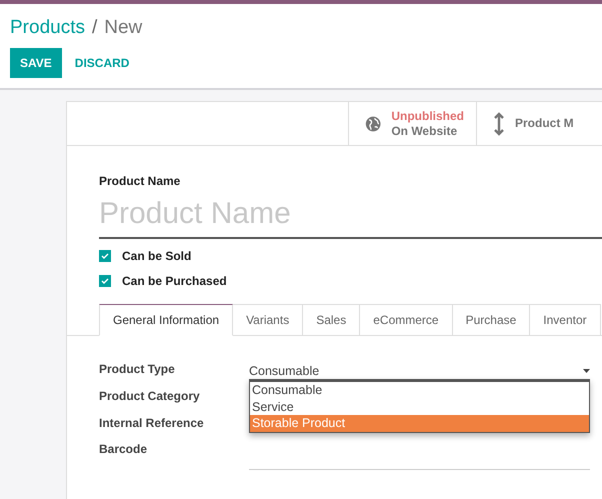 The width and height of the screenshot is (602, 499). I want to click on tab: Sales, so click(331, 319).